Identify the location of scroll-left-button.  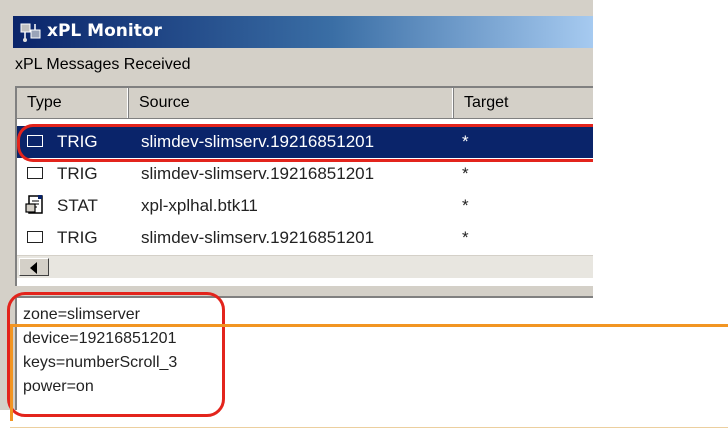
(34, 267).